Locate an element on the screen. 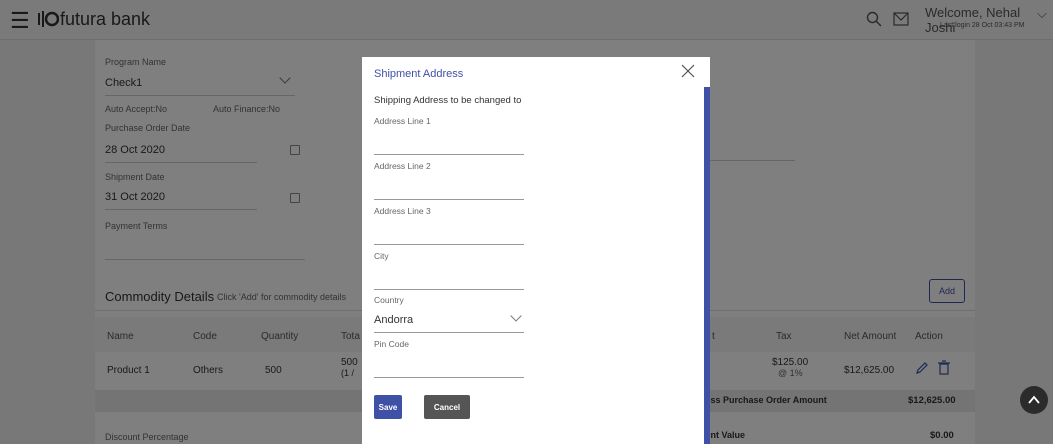  address-line-2-input is located at coordinates (449, 199).